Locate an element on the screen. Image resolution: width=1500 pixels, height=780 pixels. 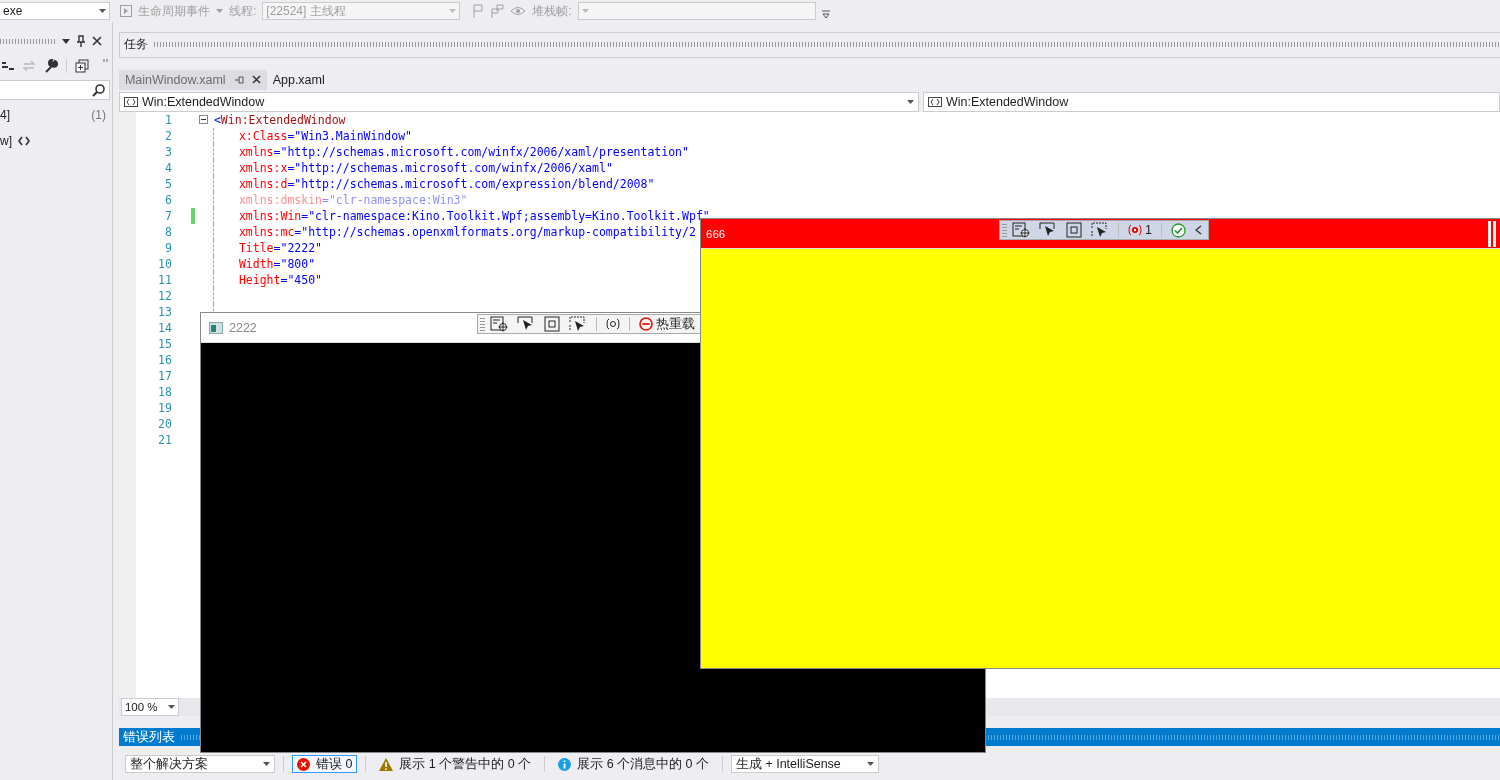
code-line: Title="2222" is located at coordinates (279, 247).